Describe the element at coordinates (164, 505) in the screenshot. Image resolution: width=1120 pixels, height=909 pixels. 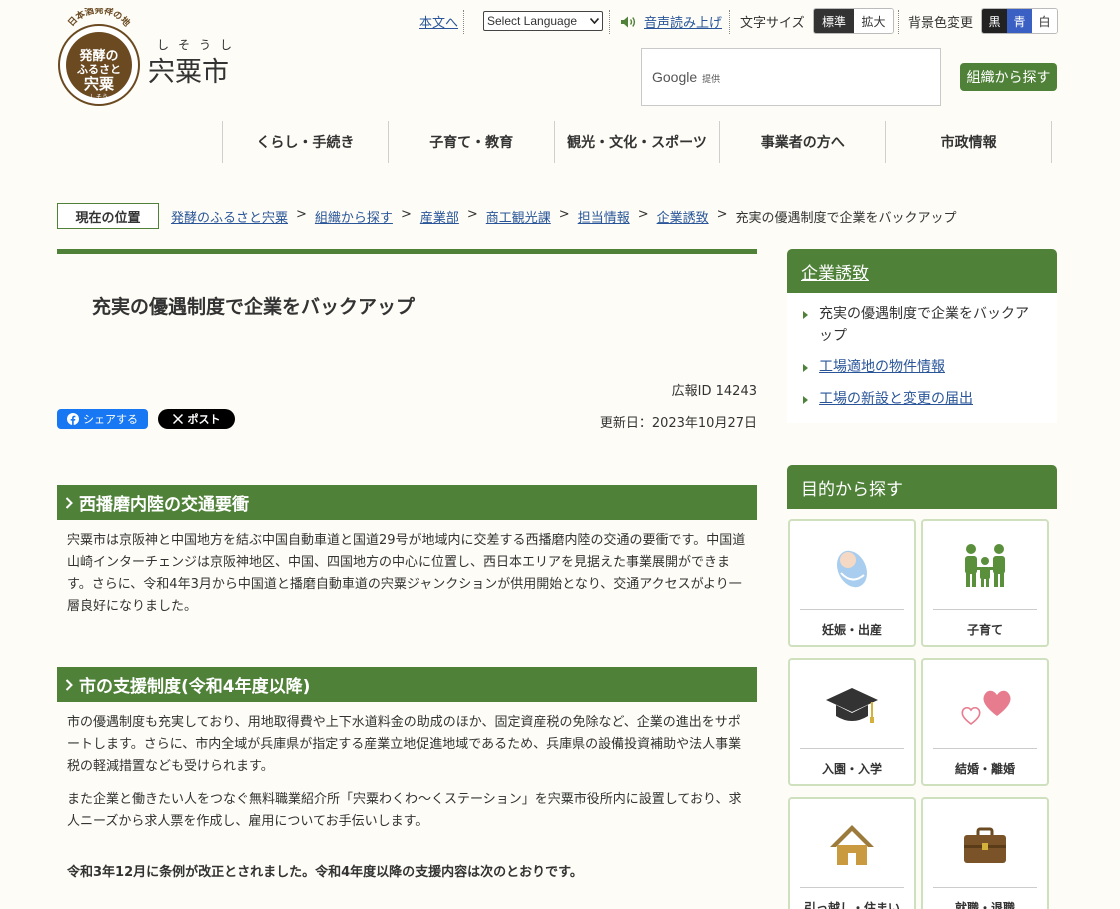
I see `section-heading-text: 西播磨内陸の交通要衝` at that location.